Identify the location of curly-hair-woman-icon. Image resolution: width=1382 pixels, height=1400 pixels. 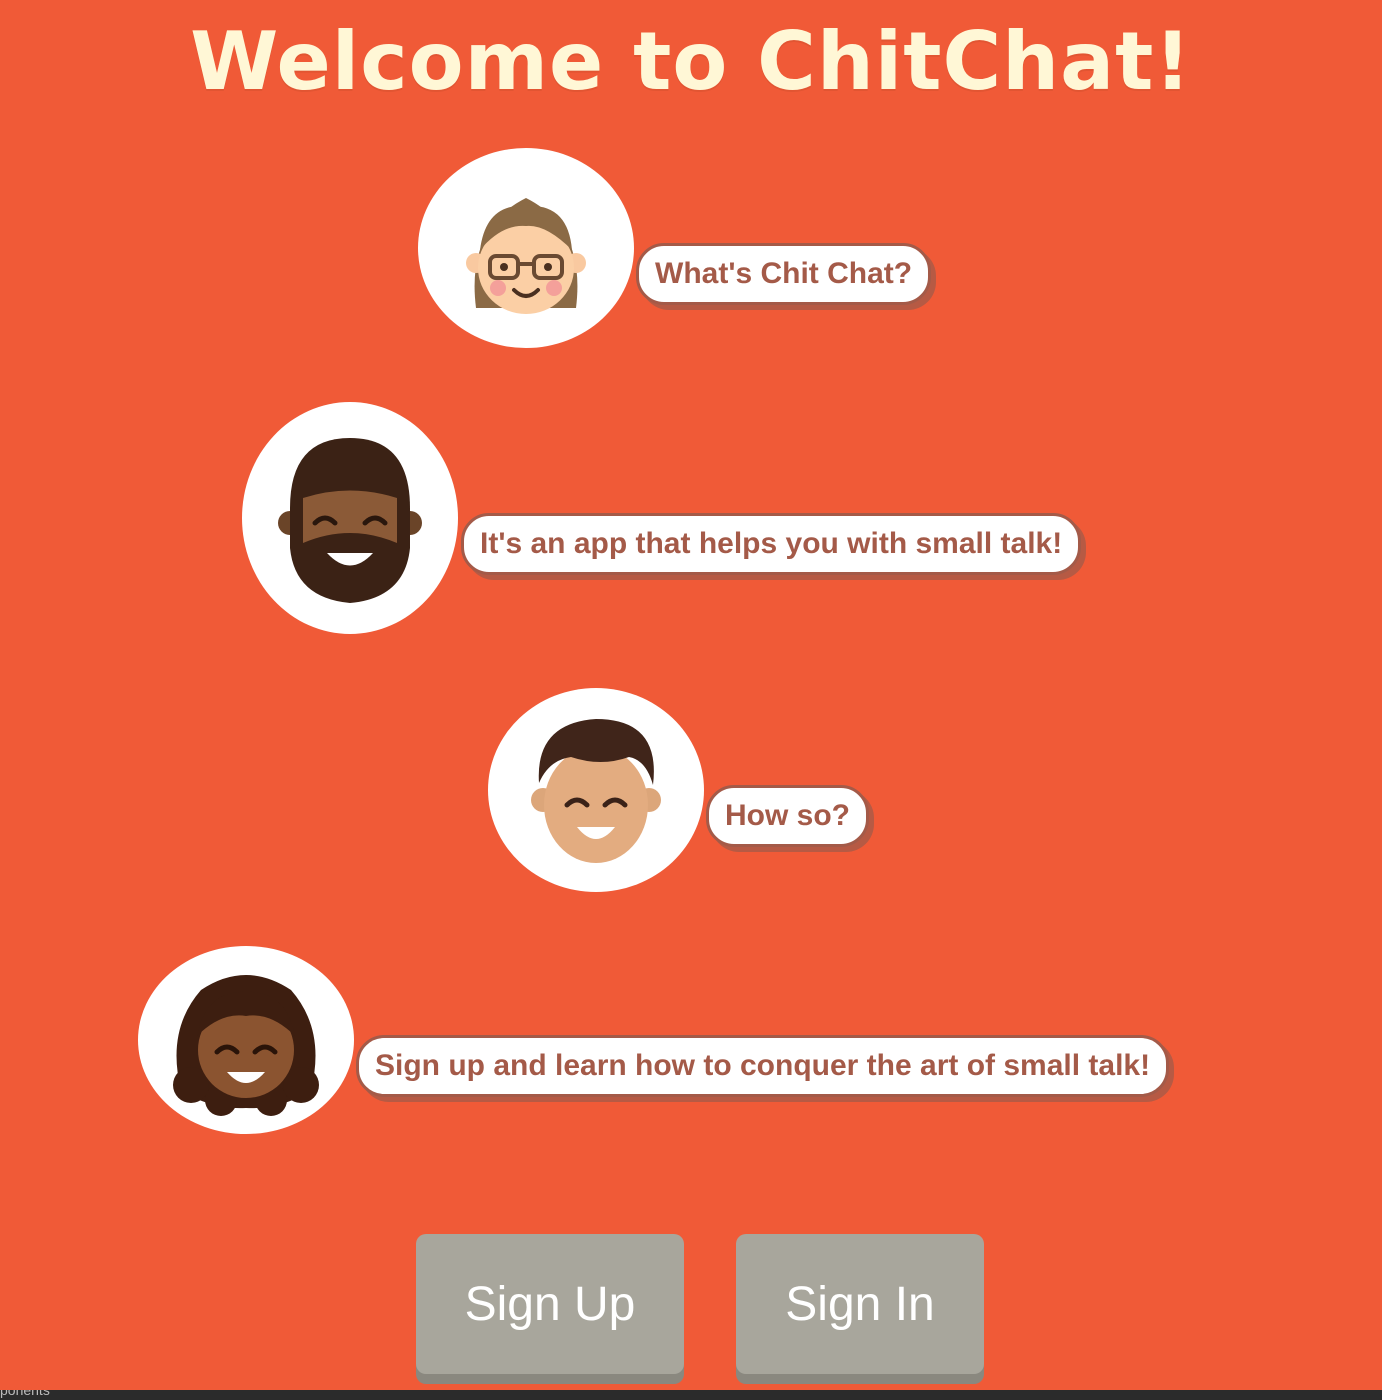
(246, 1045).